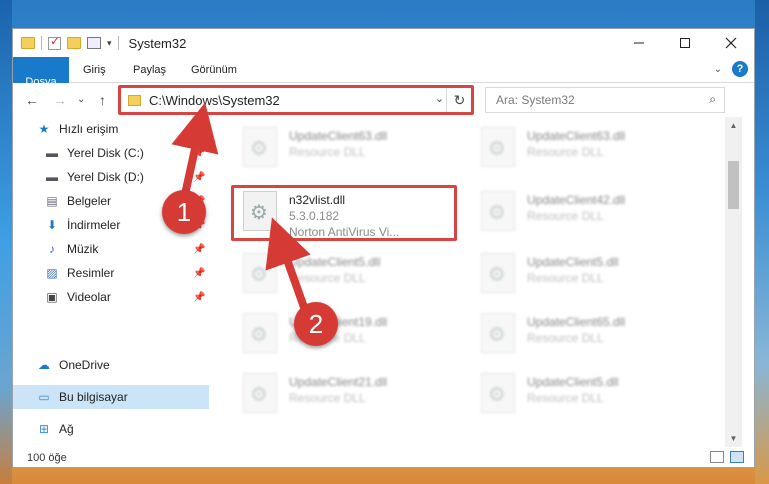  Describe the element at coordinates (347, 334) in the screenshot. I see `list-item: UpdateClient19.dll Resource DLL` at that location.